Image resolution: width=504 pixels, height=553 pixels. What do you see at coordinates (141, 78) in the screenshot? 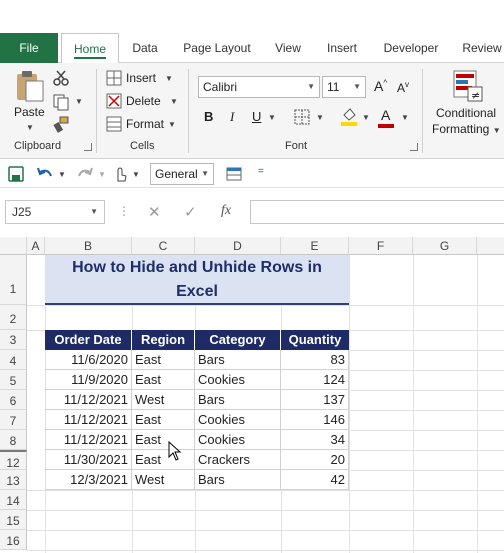
I see `insert-cells-button: Insert` at bounding box center [141, 78].